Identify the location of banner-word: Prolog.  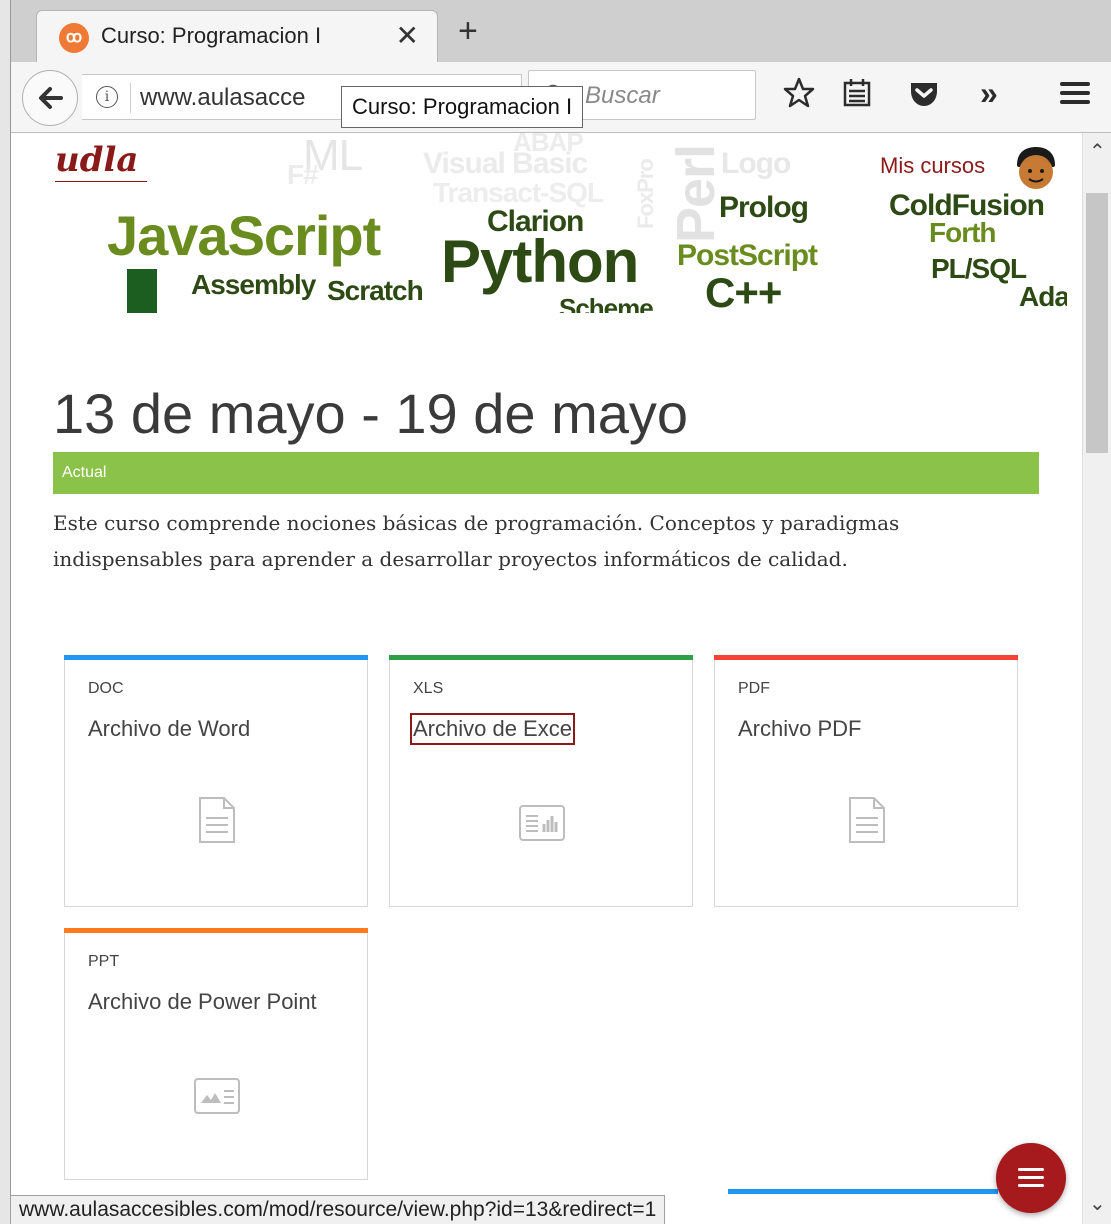
(764, 207).